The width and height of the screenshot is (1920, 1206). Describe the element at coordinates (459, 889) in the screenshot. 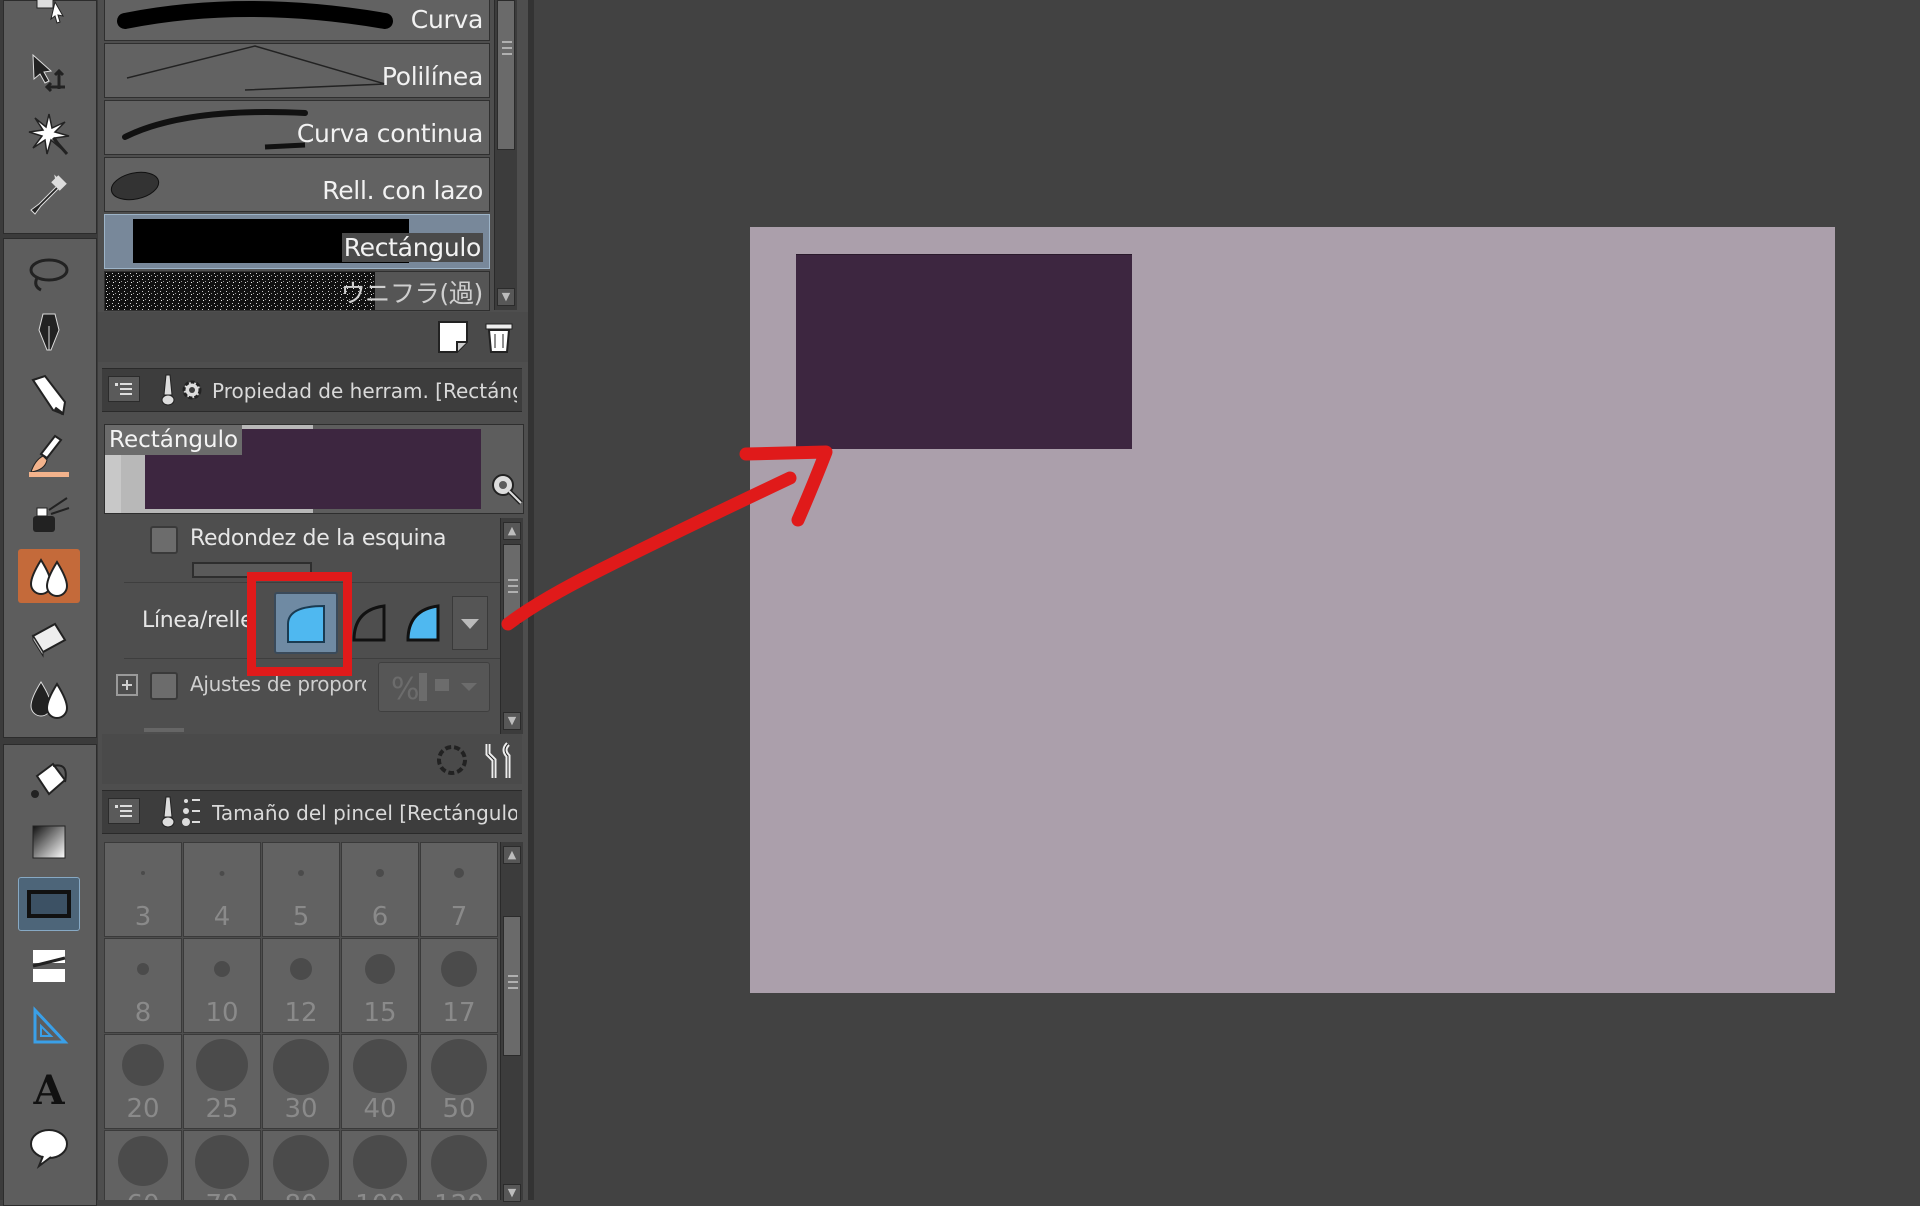

I see `brush-size-cell: 7` at that location.